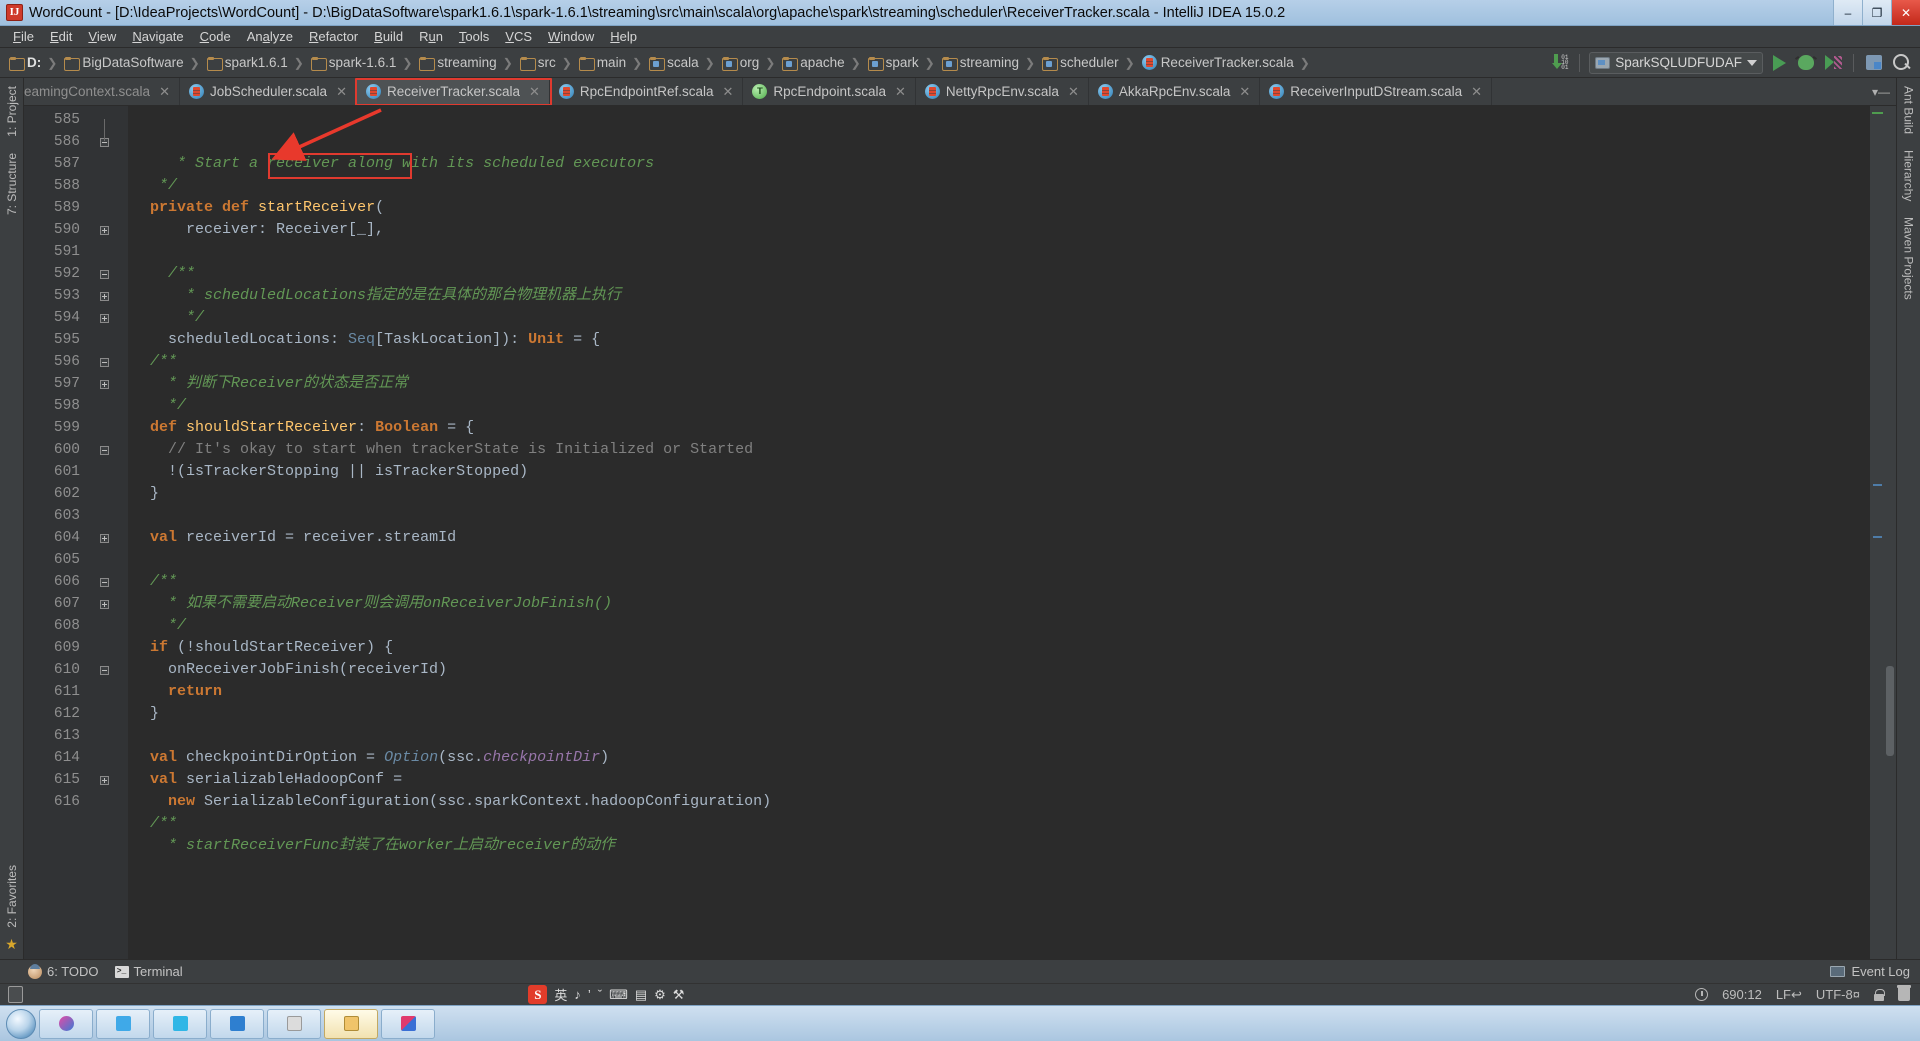 This screenshot has height=1041, width=1920. Describe the element at coordinates (351, 1023) in the screenshot. I see `taskbar-item-explorer` at that location.